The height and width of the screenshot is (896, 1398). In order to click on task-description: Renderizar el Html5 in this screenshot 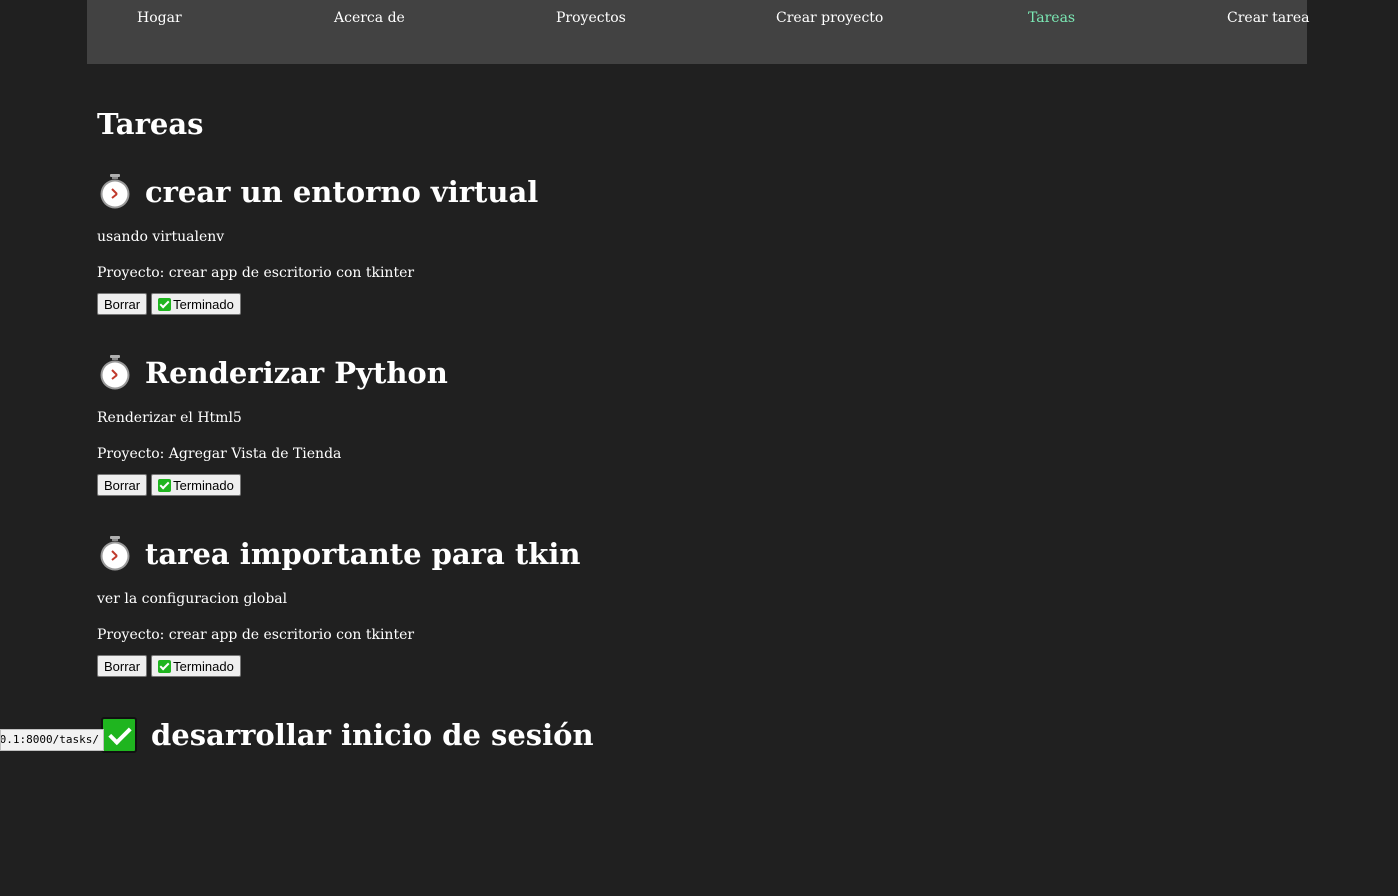, I will do `click(169, 418)`.